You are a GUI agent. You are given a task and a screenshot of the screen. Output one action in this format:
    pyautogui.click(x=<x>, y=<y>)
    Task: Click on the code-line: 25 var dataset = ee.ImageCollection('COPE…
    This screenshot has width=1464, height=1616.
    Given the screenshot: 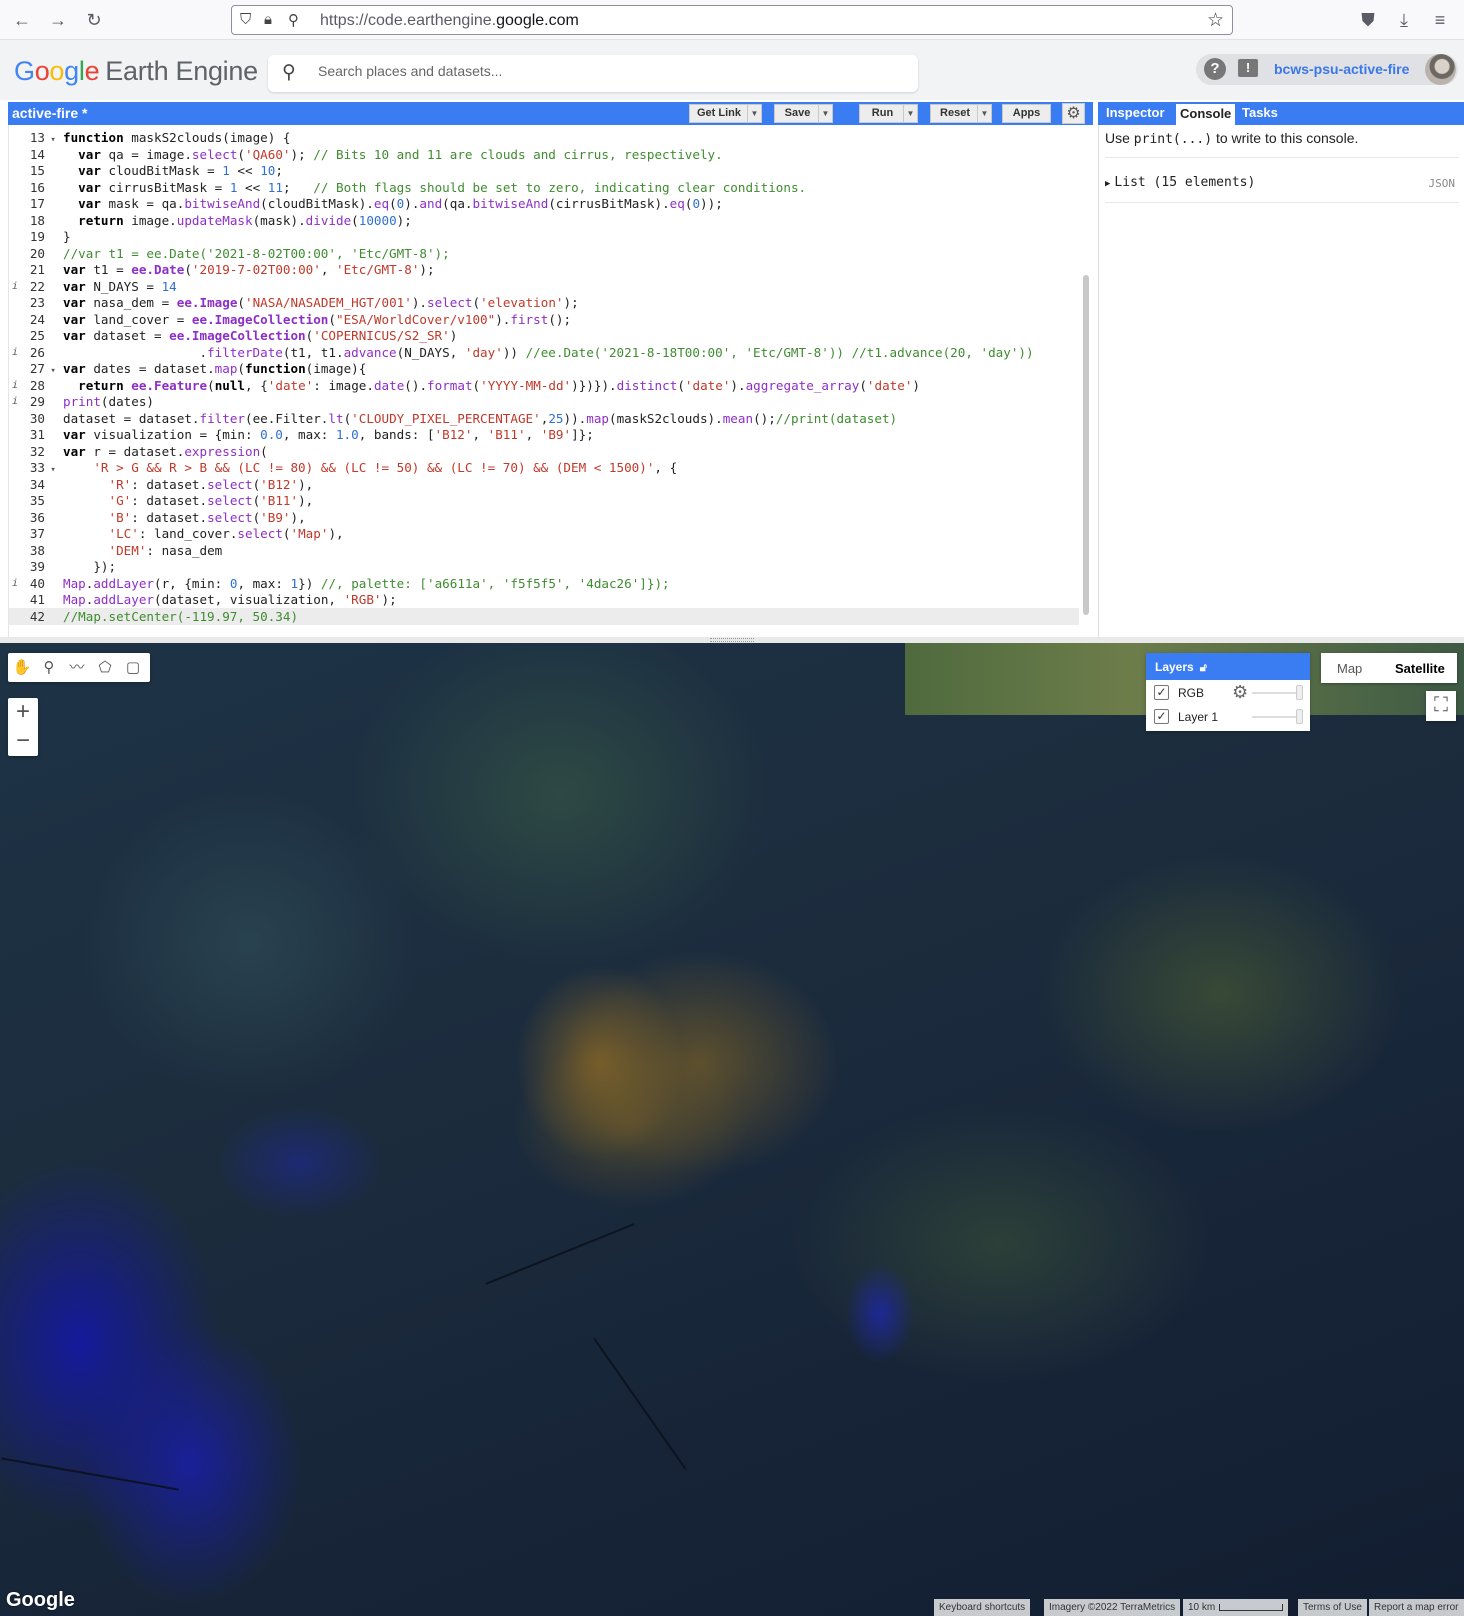 What is the action you would take?
    pyautogui.click(x=544, y=335)
    